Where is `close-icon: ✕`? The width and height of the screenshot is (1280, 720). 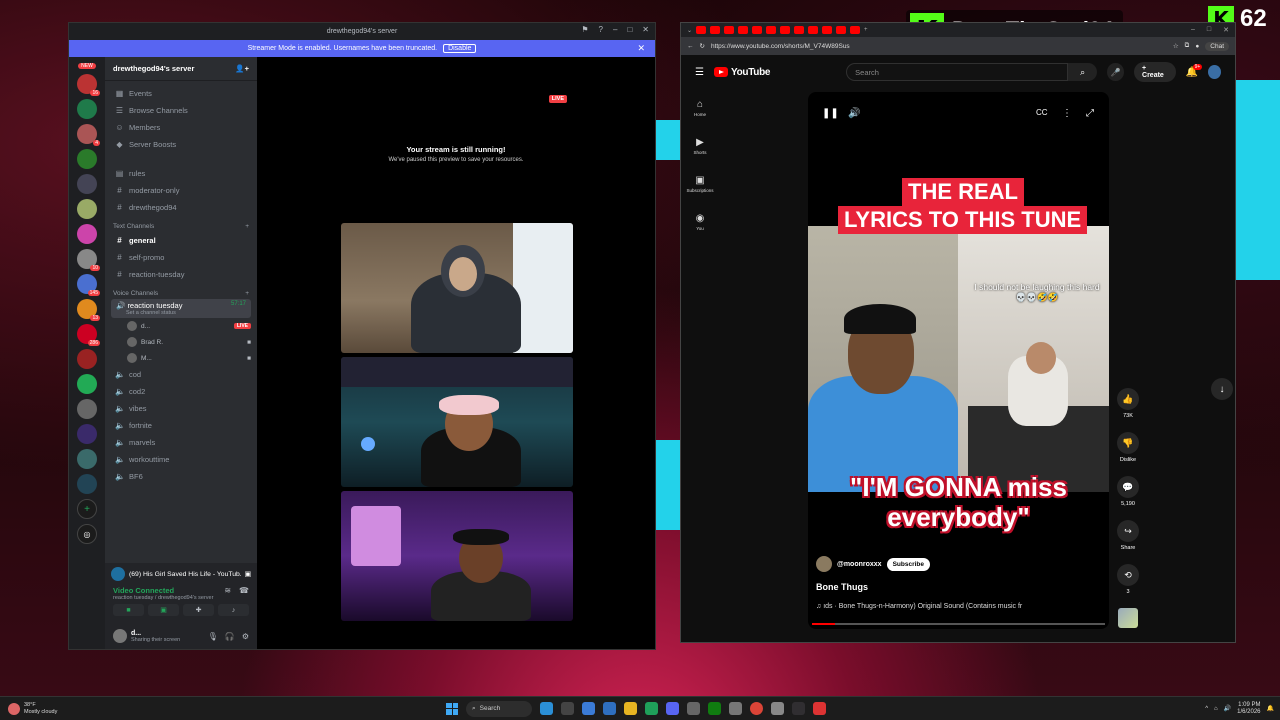
close-icon: ✕ is located at coordinates (645, 29).